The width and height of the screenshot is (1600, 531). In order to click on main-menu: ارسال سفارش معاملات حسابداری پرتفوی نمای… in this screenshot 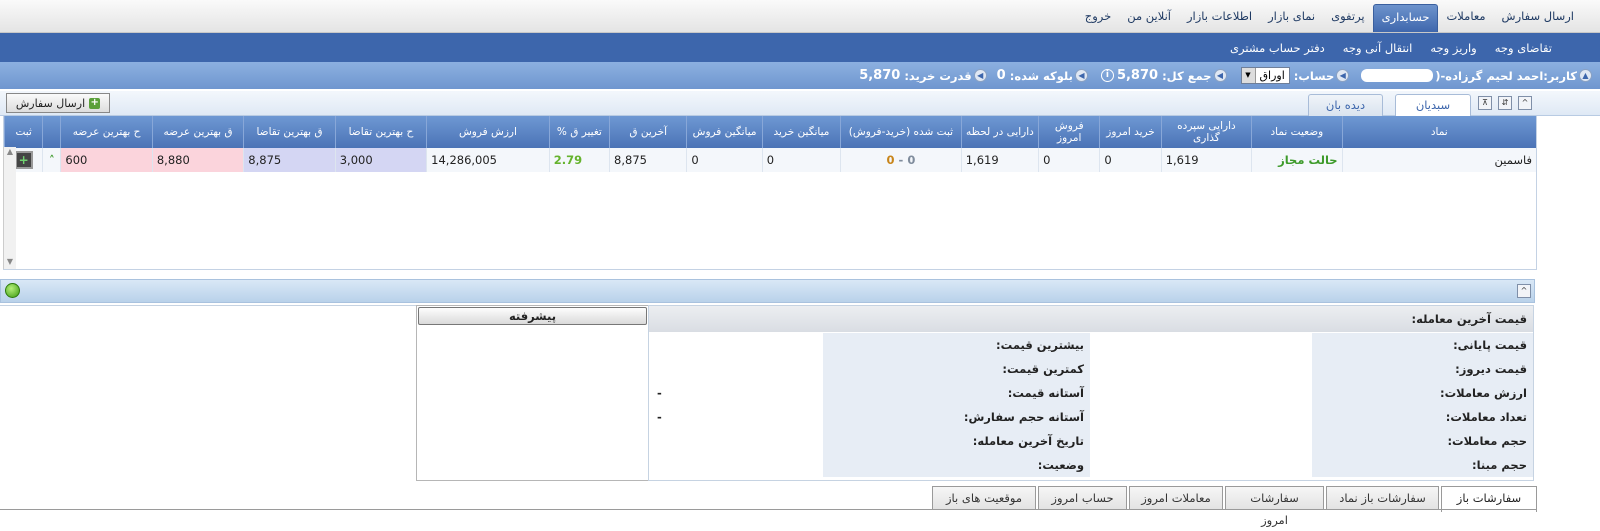, I will do `click(800, 16)`.